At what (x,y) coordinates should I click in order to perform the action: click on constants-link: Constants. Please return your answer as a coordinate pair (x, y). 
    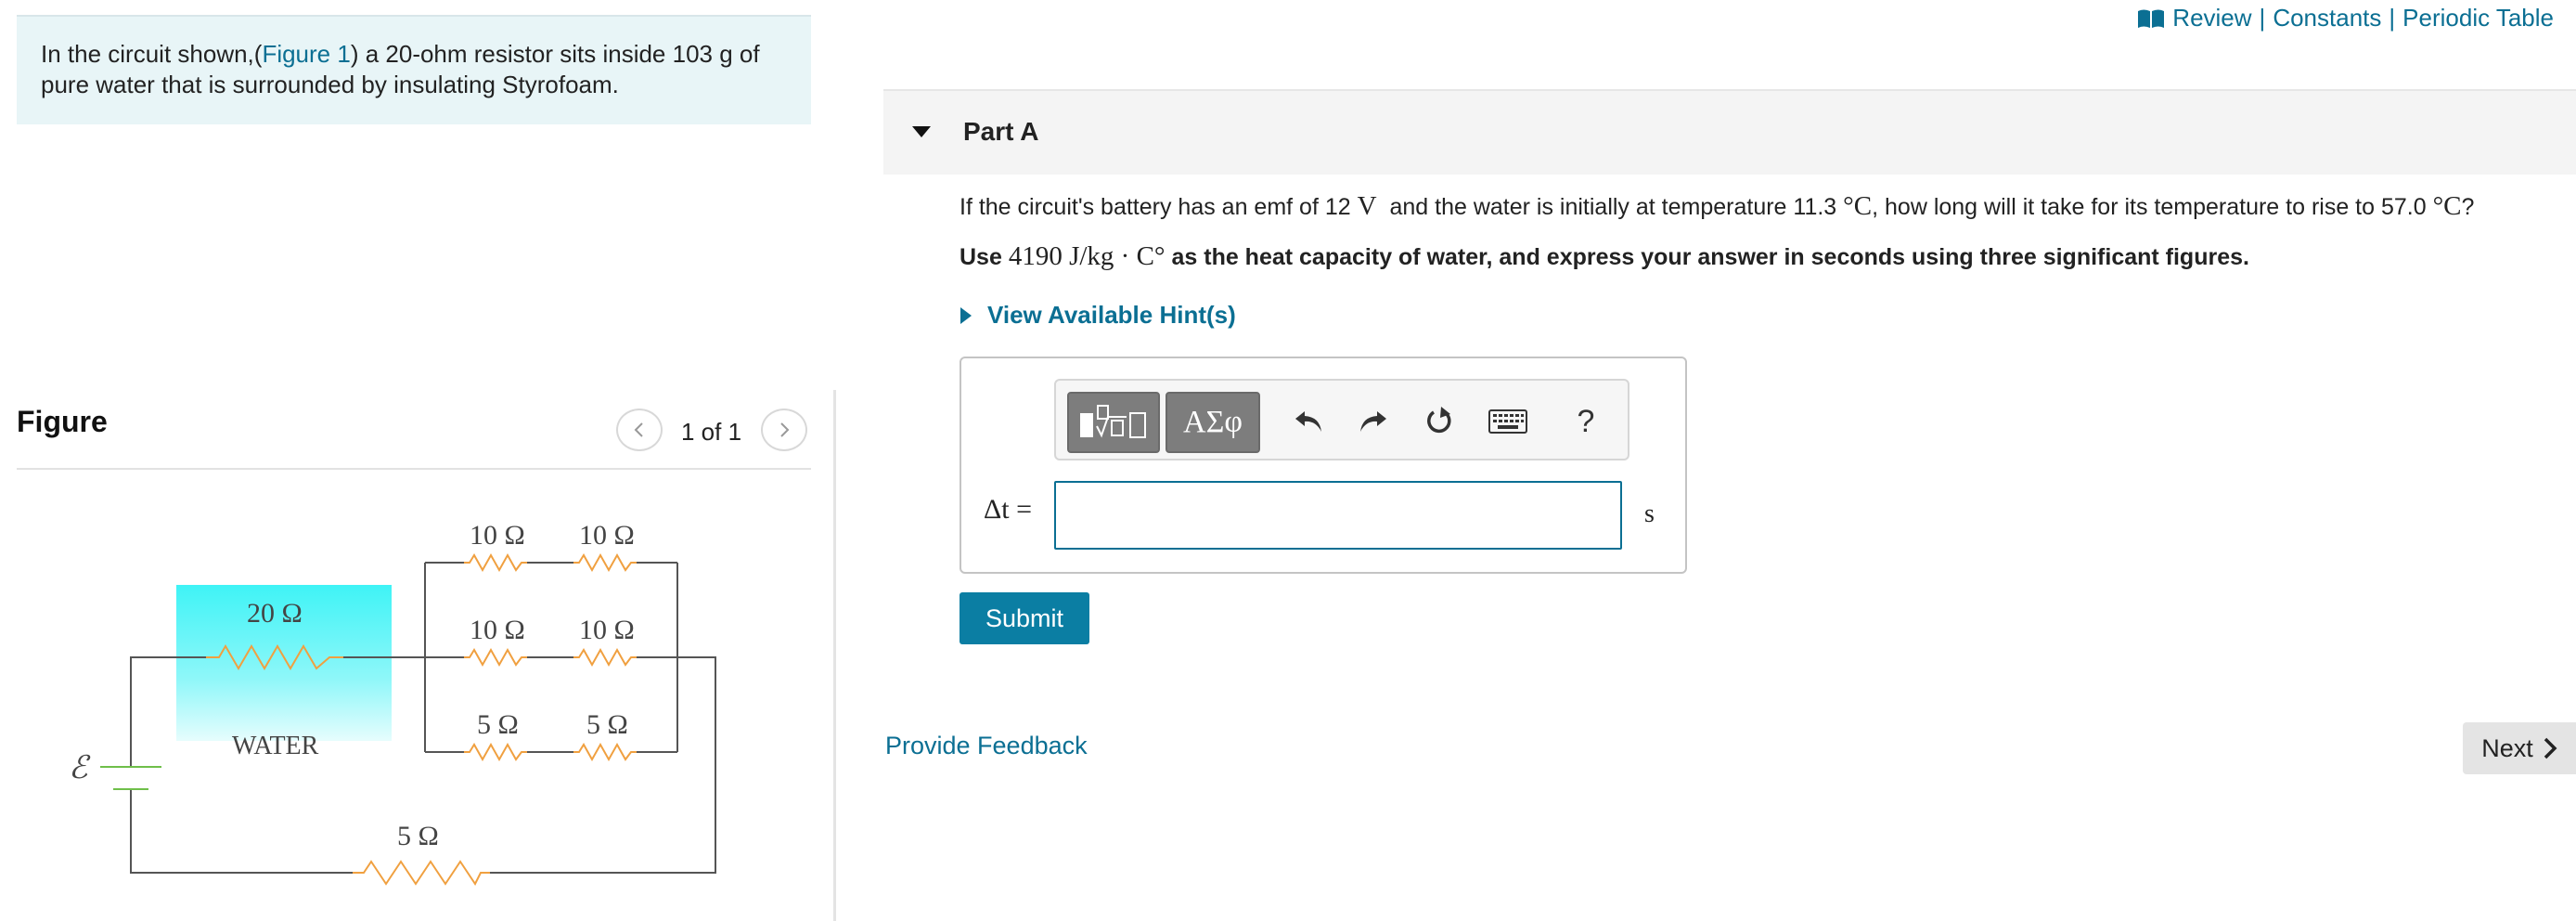
    Looking at the image, I should click on (2327, 18).